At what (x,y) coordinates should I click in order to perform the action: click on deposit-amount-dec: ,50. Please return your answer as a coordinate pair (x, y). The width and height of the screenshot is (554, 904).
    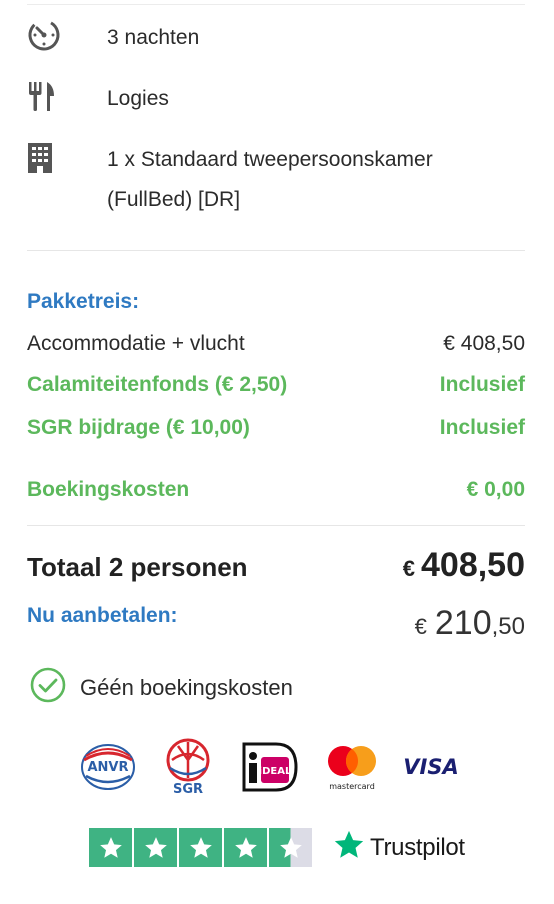
    Looking at the image, I should click on (508, 626).